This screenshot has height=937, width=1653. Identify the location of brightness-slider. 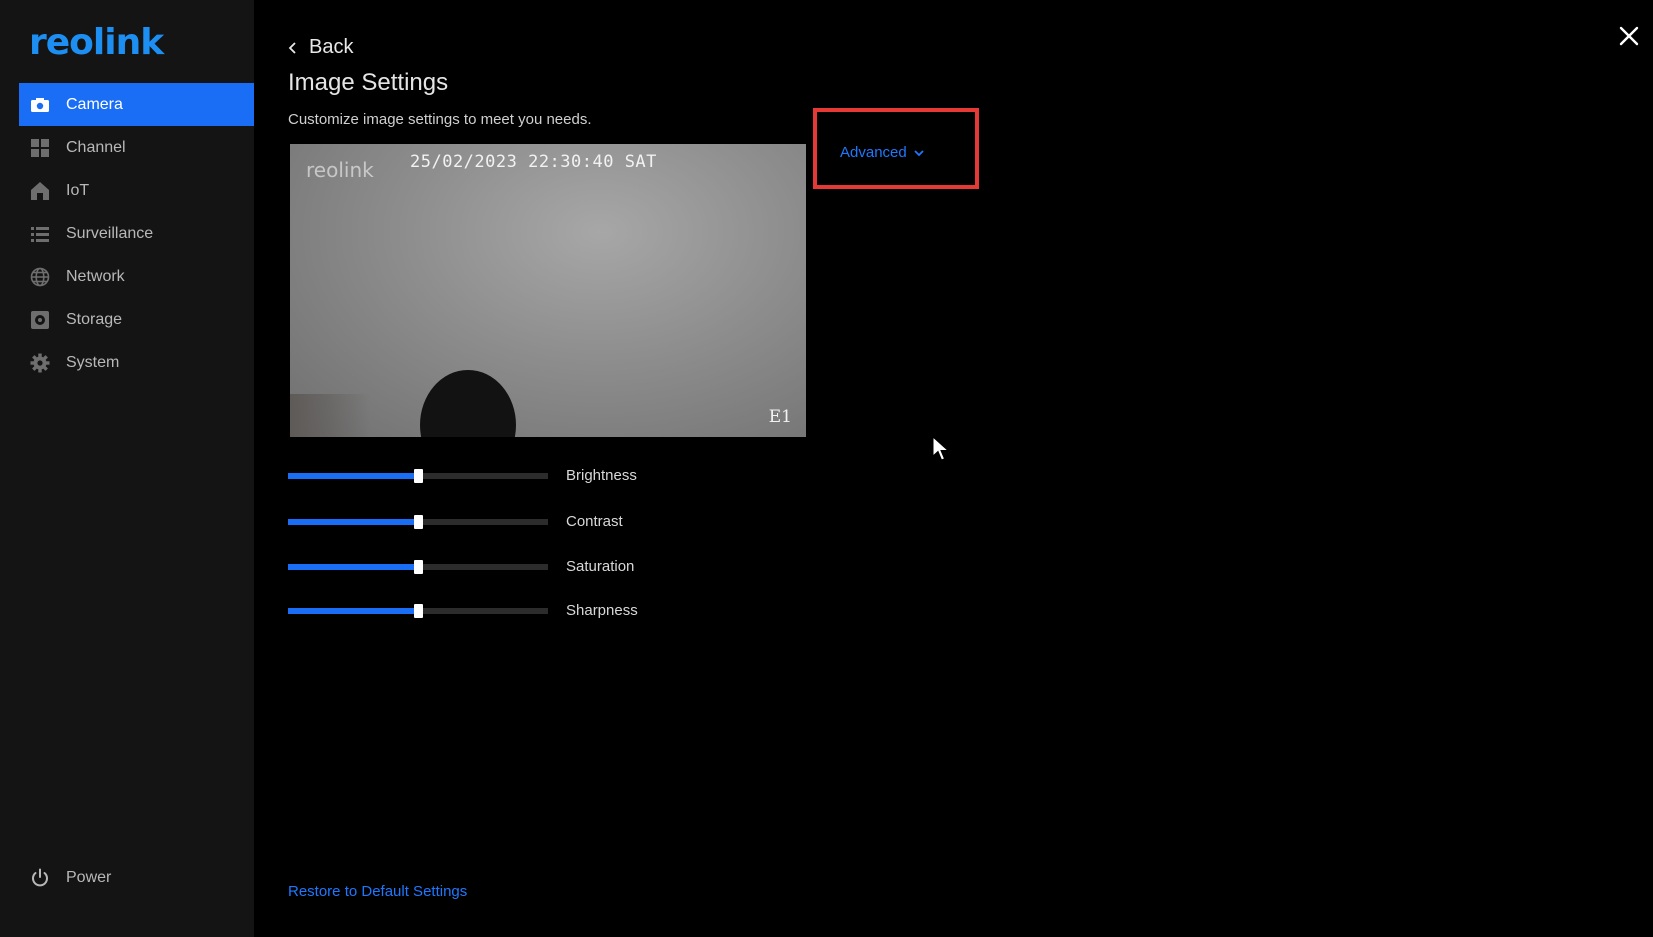
(418, 475).